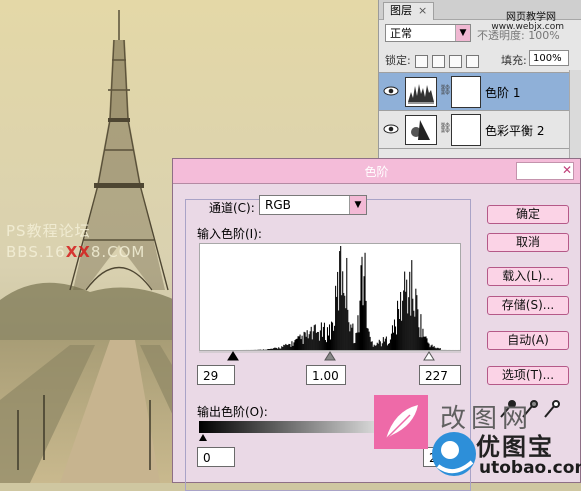 This screenshot has height=491, width=581. What do you see at coordinates (514, 60) in the screenshot?
I see `fill-label: 填充:` at bounding box center [514, 60].